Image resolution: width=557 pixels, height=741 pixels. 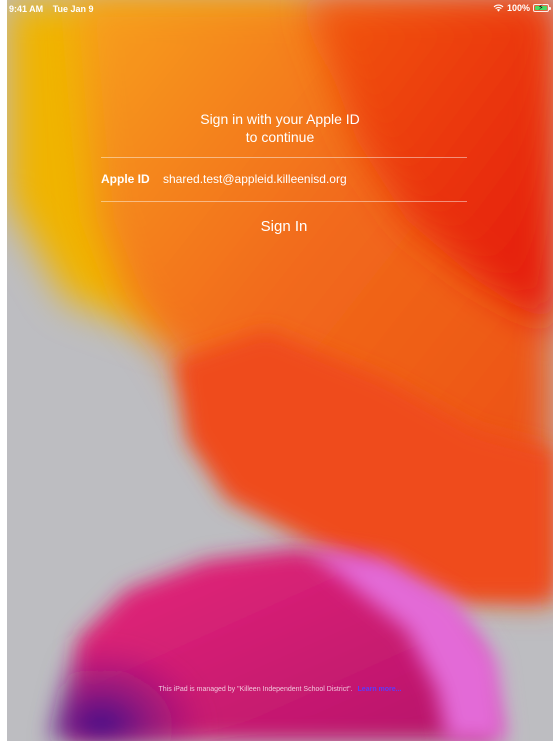 I want to click on apple-id-field: shared.test@appleid.killeenisd.org, so click(x=255, y=179).